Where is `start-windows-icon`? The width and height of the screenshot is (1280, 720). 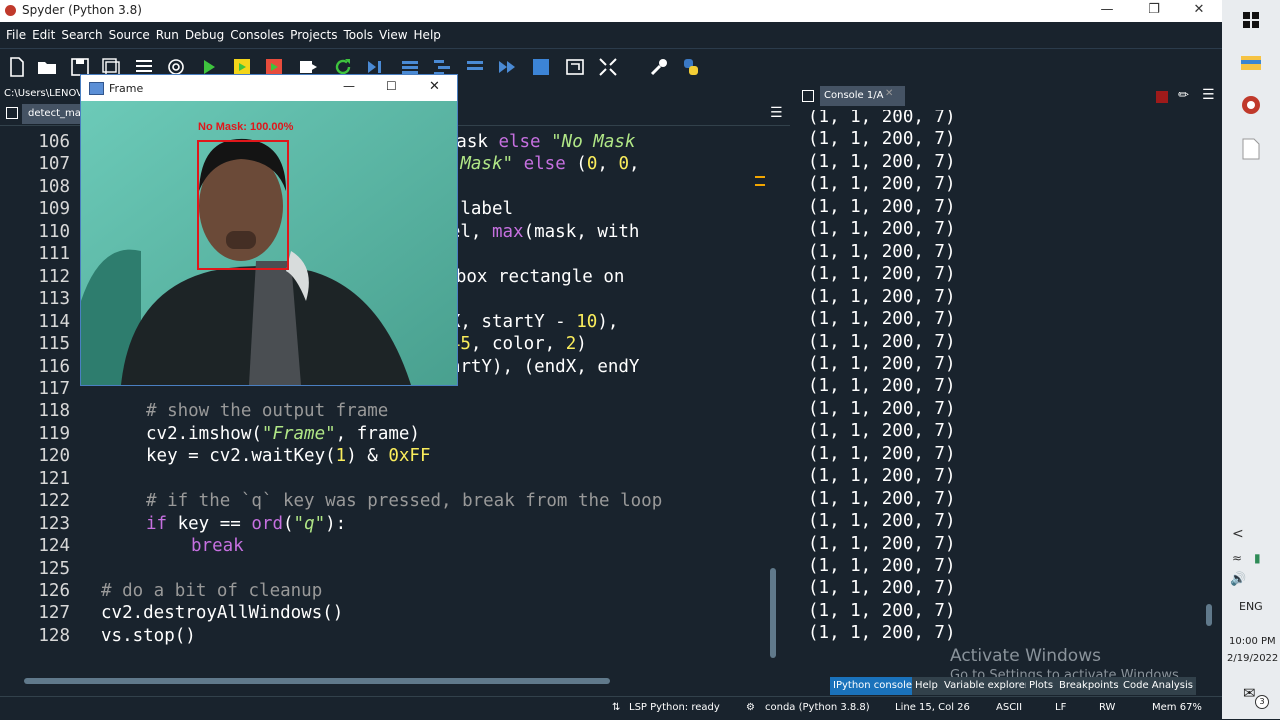
start-windows-icon is located at coordinates (1251, 20).